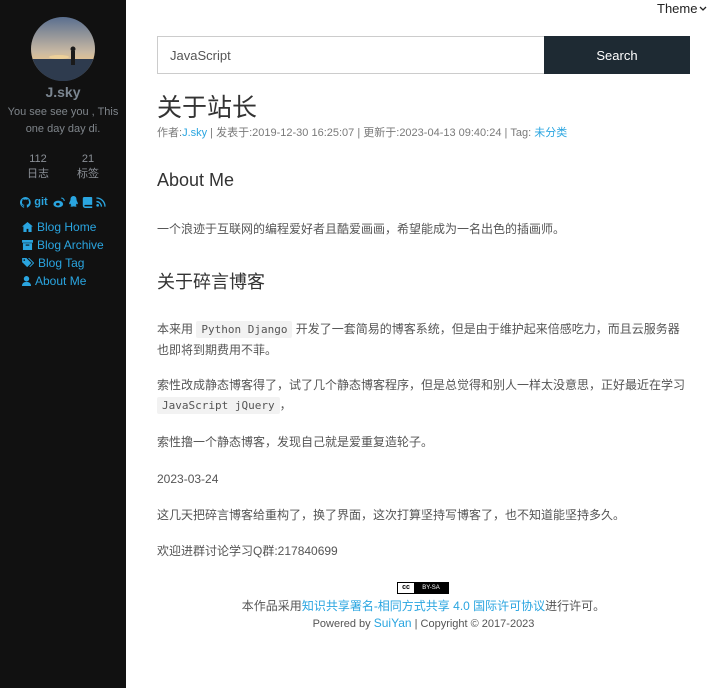 The image size is (720, 688). What do you see at coordinates (351, 55) in the screenshot?
I see `search-input` at bounding box center [351, 55].